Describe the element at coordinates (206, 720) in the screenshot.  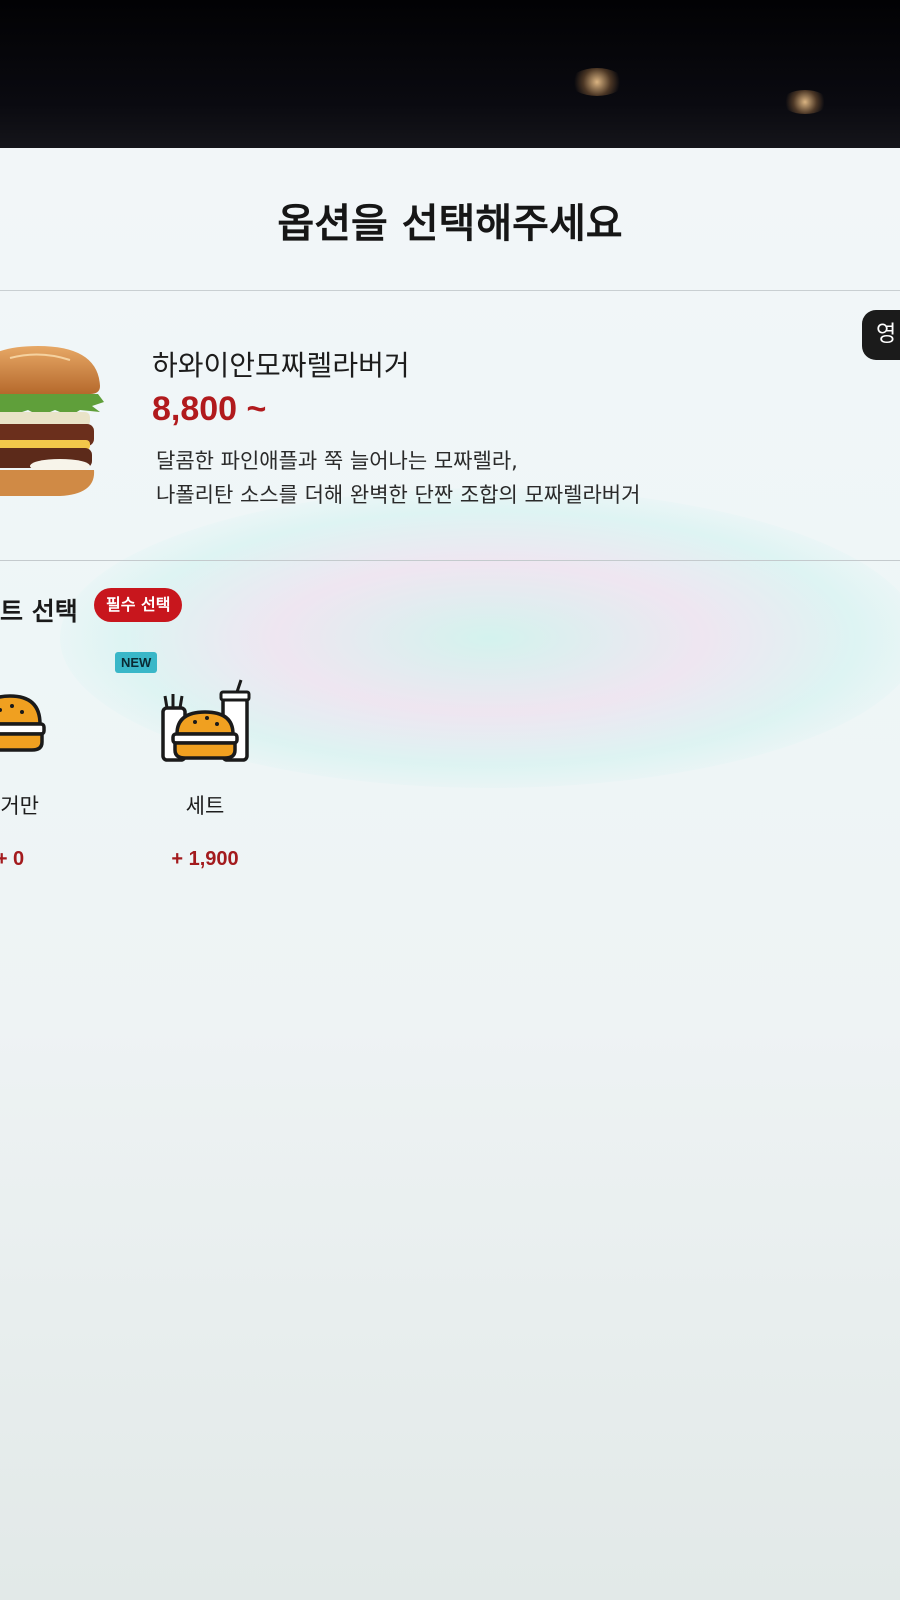
I see `burger-set-icon` at that location.